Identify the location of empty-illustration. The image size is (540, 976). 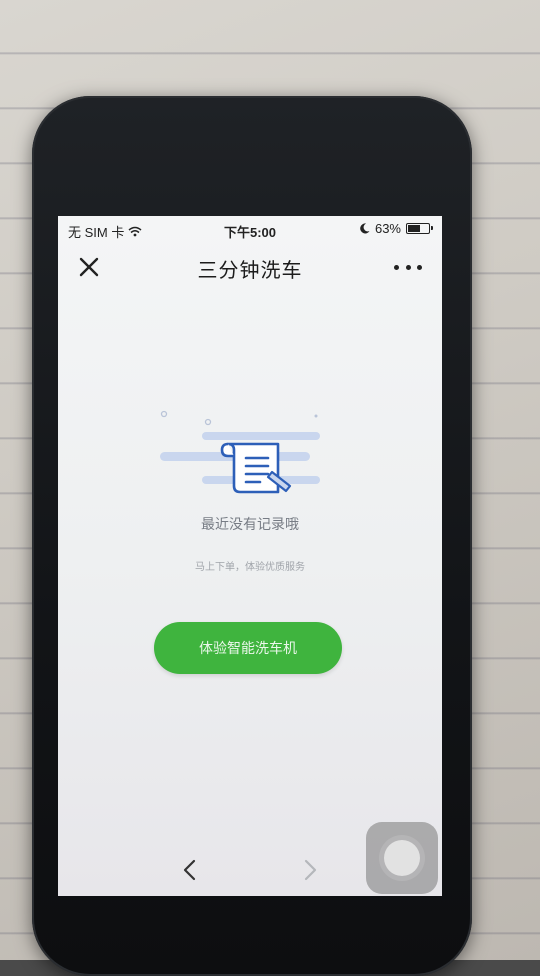
(241, 456).